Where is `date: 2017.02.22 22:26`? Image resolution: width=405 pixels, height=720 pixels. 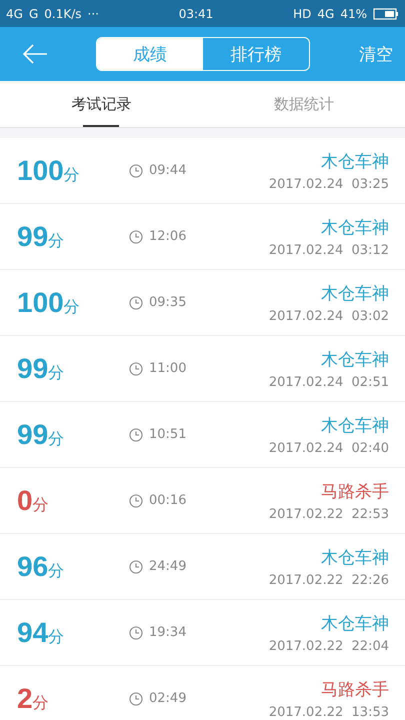 date: 2017.02.22 22:26 is located at coordinates (328, 580).